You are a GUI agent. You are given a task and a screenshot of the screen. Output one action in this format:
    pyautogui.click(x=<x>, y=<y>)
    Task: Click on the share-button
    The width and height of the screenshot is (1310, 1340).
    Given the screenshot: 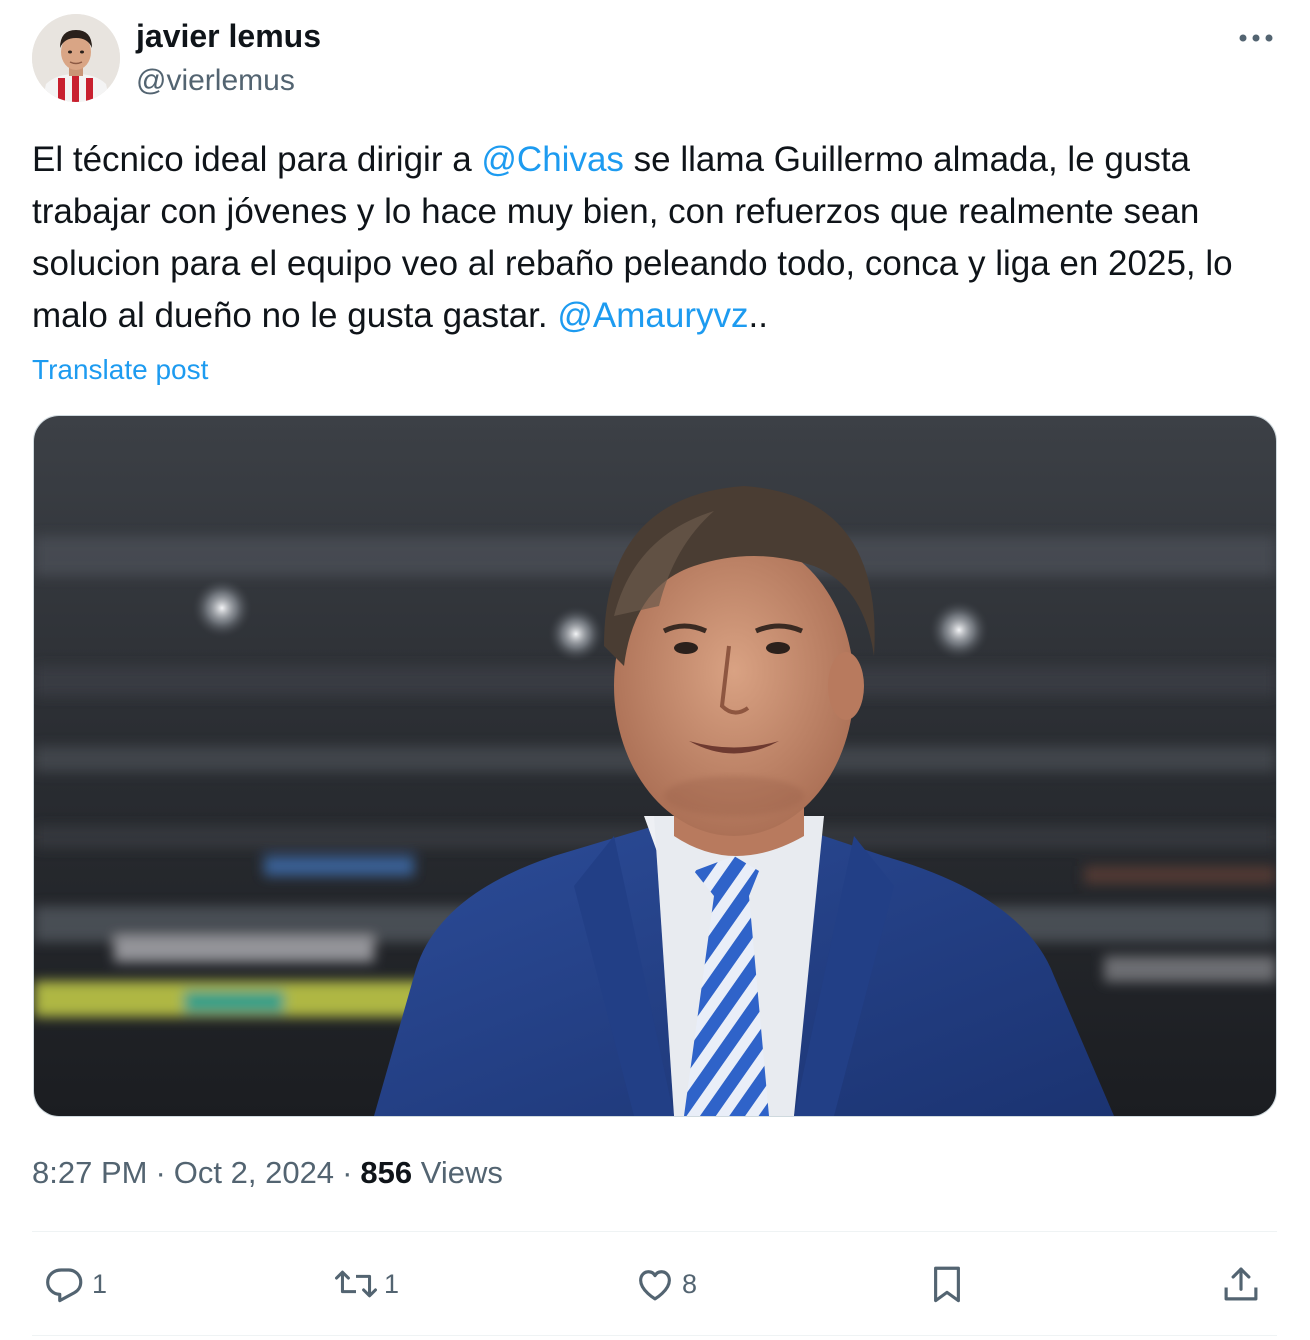 What is the action you would take?
    pyautogui.click(x=1241, y=1284)
    